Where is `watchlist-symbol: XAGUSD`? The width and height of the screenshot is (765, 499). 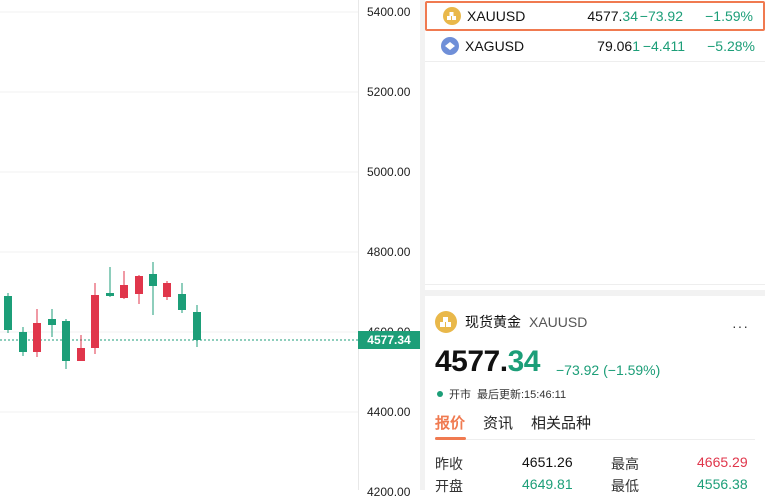 watchlist-symbol: XAGUSD is located at coordinates (495, 46).